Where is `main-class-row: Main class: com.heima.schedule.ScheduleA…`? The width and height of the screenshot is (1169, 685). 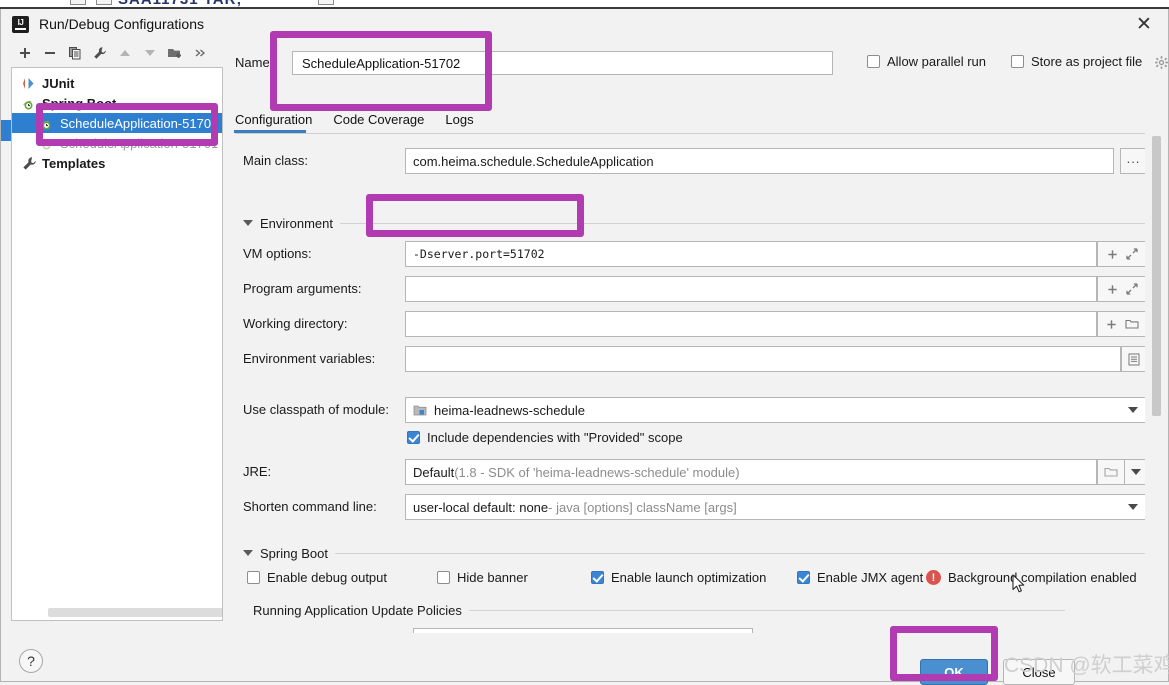
main-class-row: Main class: com.heima.schedule.ScheduleA… is located at coordinates (690, 161).